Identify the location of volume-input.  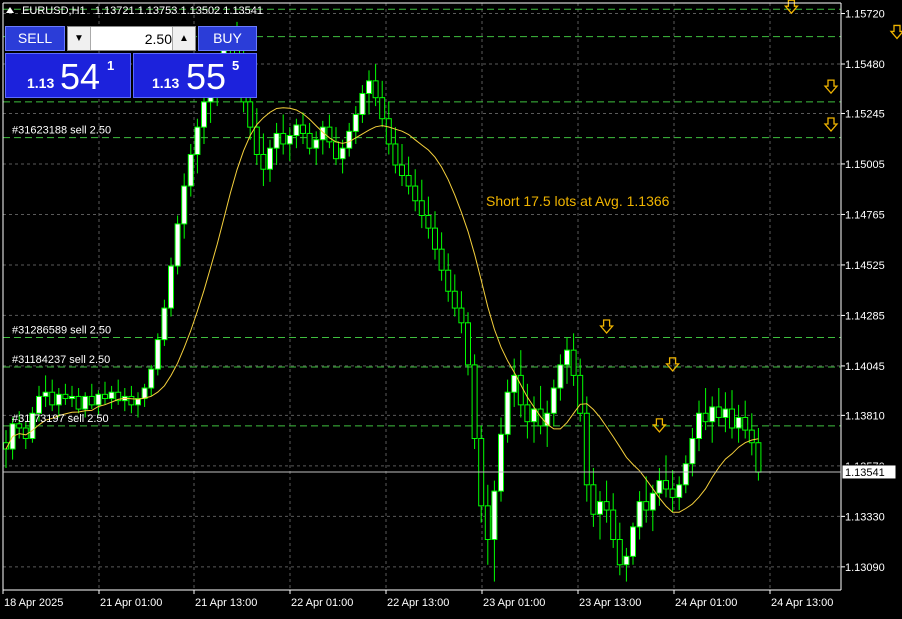
(132, 38).